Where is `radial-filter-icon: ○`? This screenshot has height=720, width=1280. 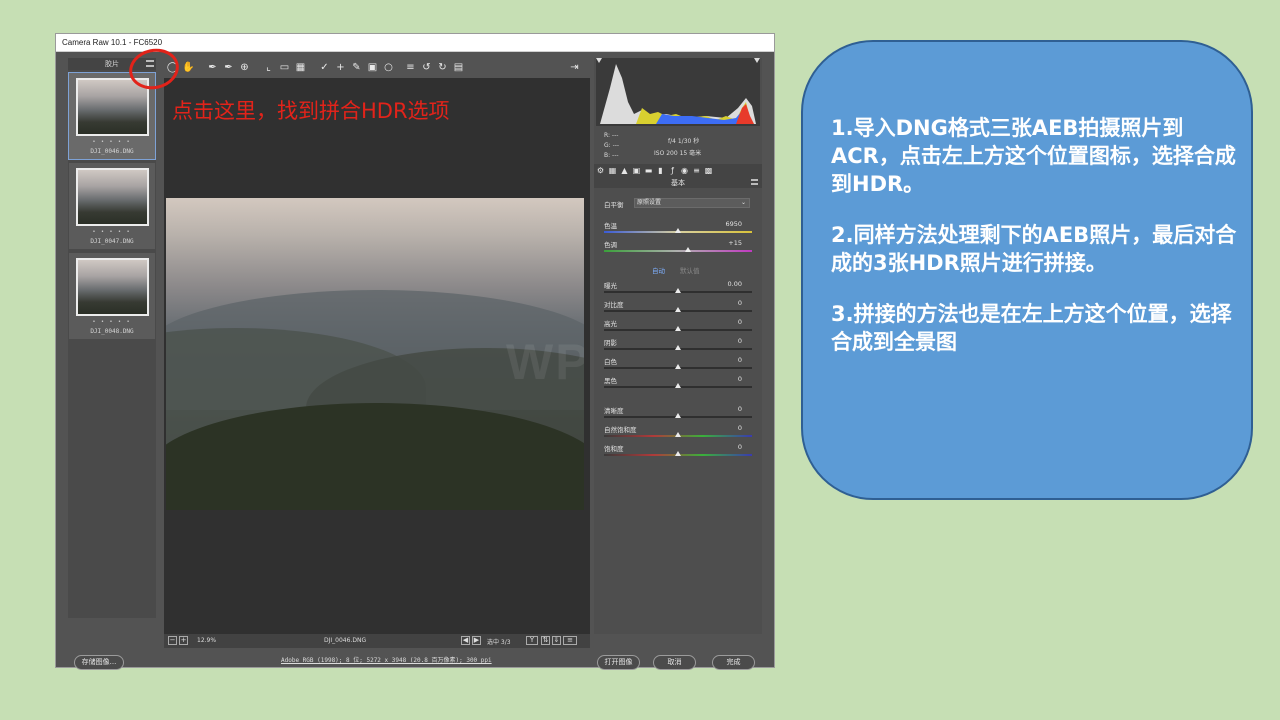 radial-filter-icon: ○ is located at coordinates (388, 67).